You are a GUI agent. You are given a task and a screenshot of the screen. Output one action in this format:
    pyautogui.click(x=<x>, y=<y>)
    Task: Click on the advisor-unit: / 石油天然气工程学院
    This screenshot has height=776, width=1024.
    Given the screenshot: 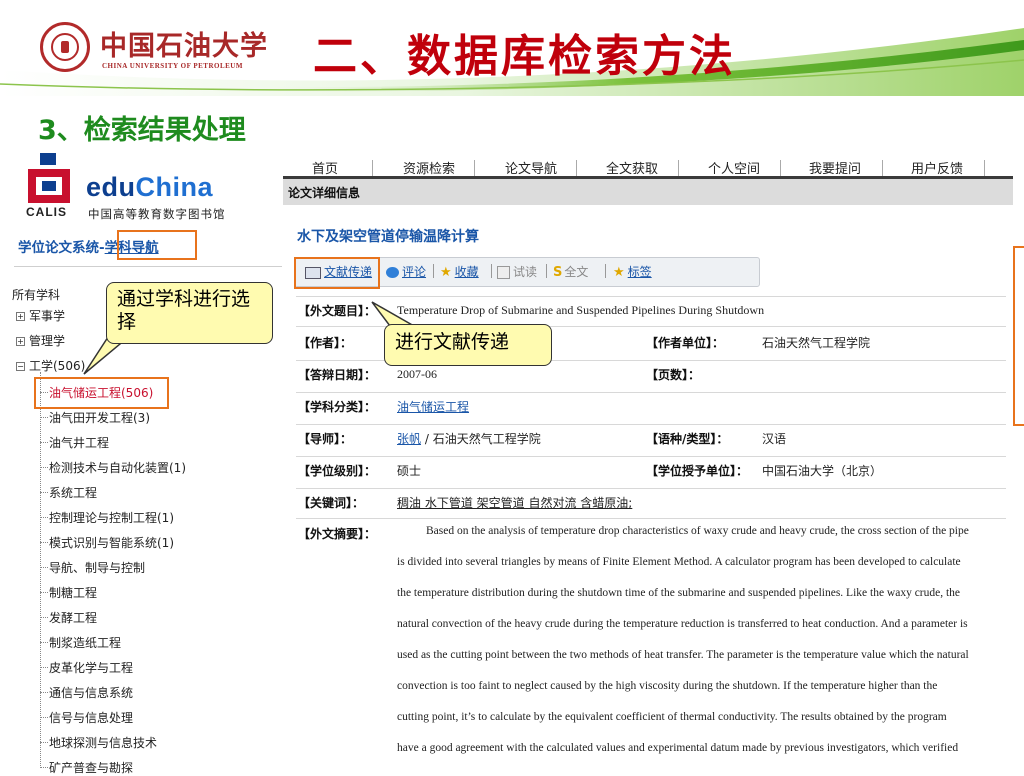 What is the action you would take?
    pyautogui.click(x=481, y=439)
    